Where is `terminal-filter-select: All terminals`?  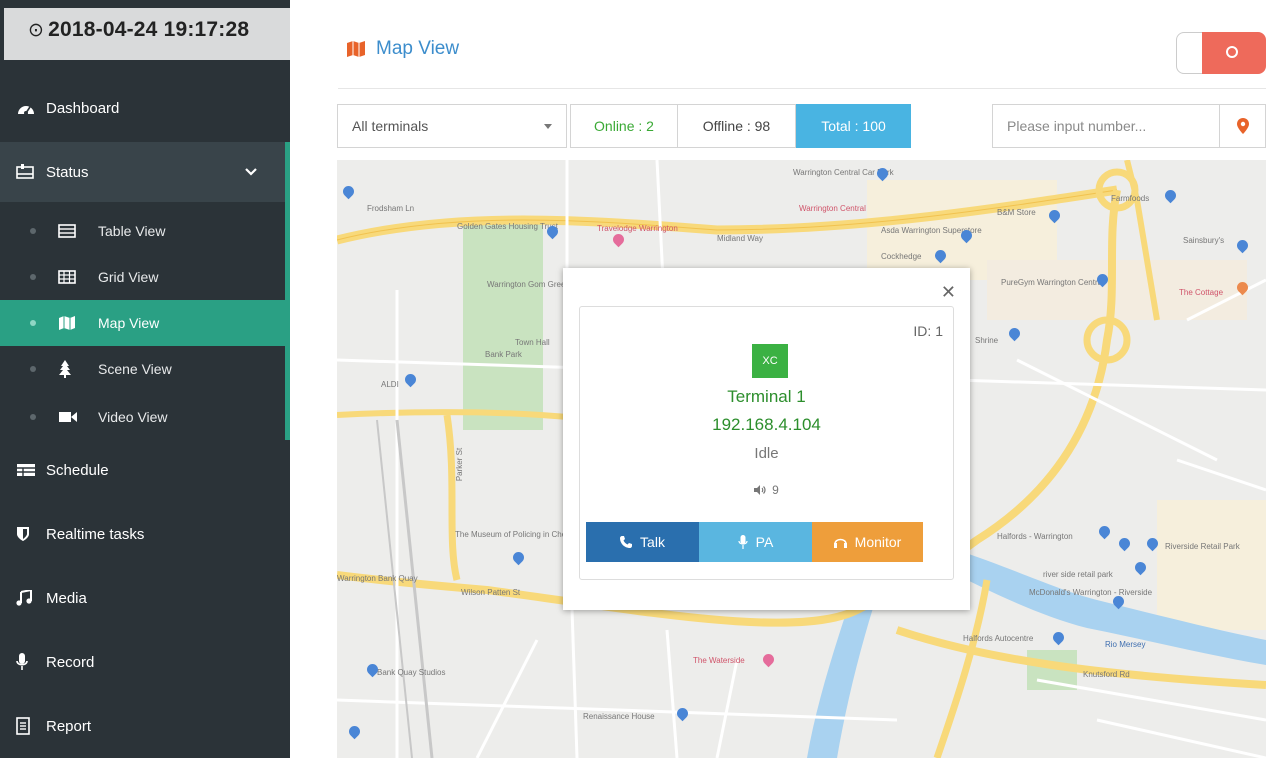
terminal-filter-select: All terminals is located at coordinates (452, 126).